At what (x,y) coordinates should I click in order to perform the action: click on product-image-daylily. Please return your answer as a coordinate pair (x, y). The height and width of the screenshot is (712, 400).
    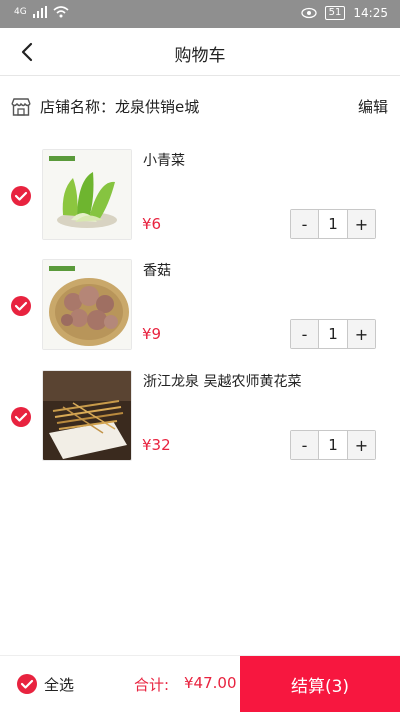
    Looking at the image, I should click on (87, 415).